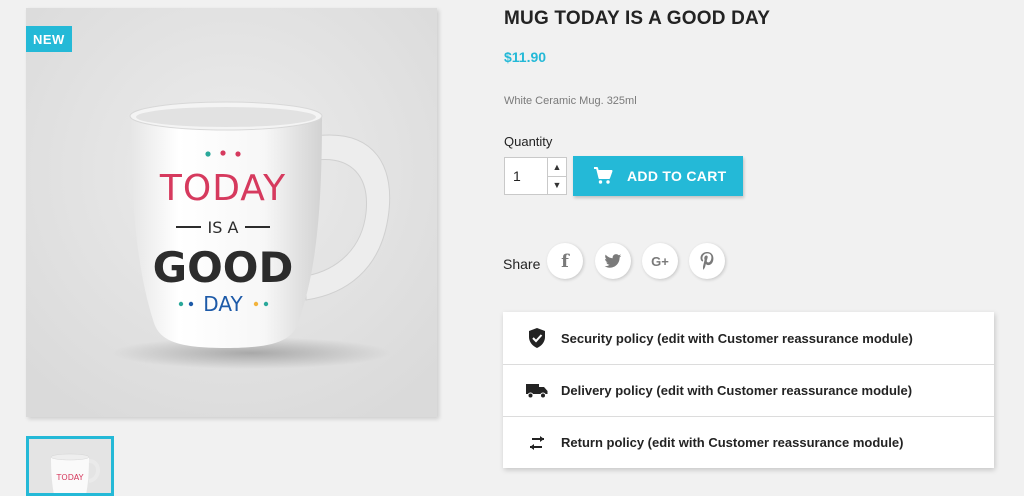 This screenshot has width=1024, height=496. Describe the element at coordinates (637, 18) in the screenshot. I see `product-title: MUG TODAY IS A GOOD DAY` at that location.